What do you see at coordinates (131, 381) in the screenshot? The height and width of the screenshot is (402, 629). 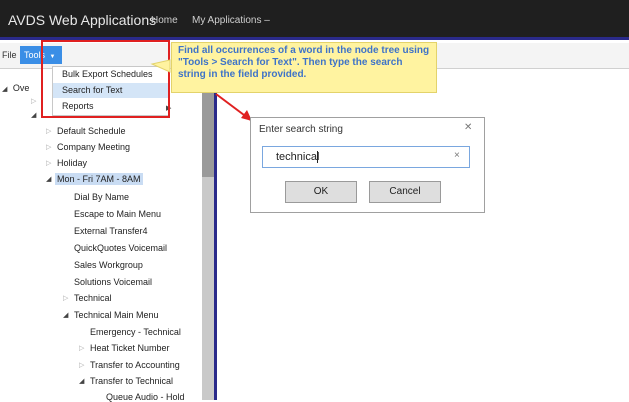 I see `tree-item: Transfer to Technical` at bounding box center [131, 381].